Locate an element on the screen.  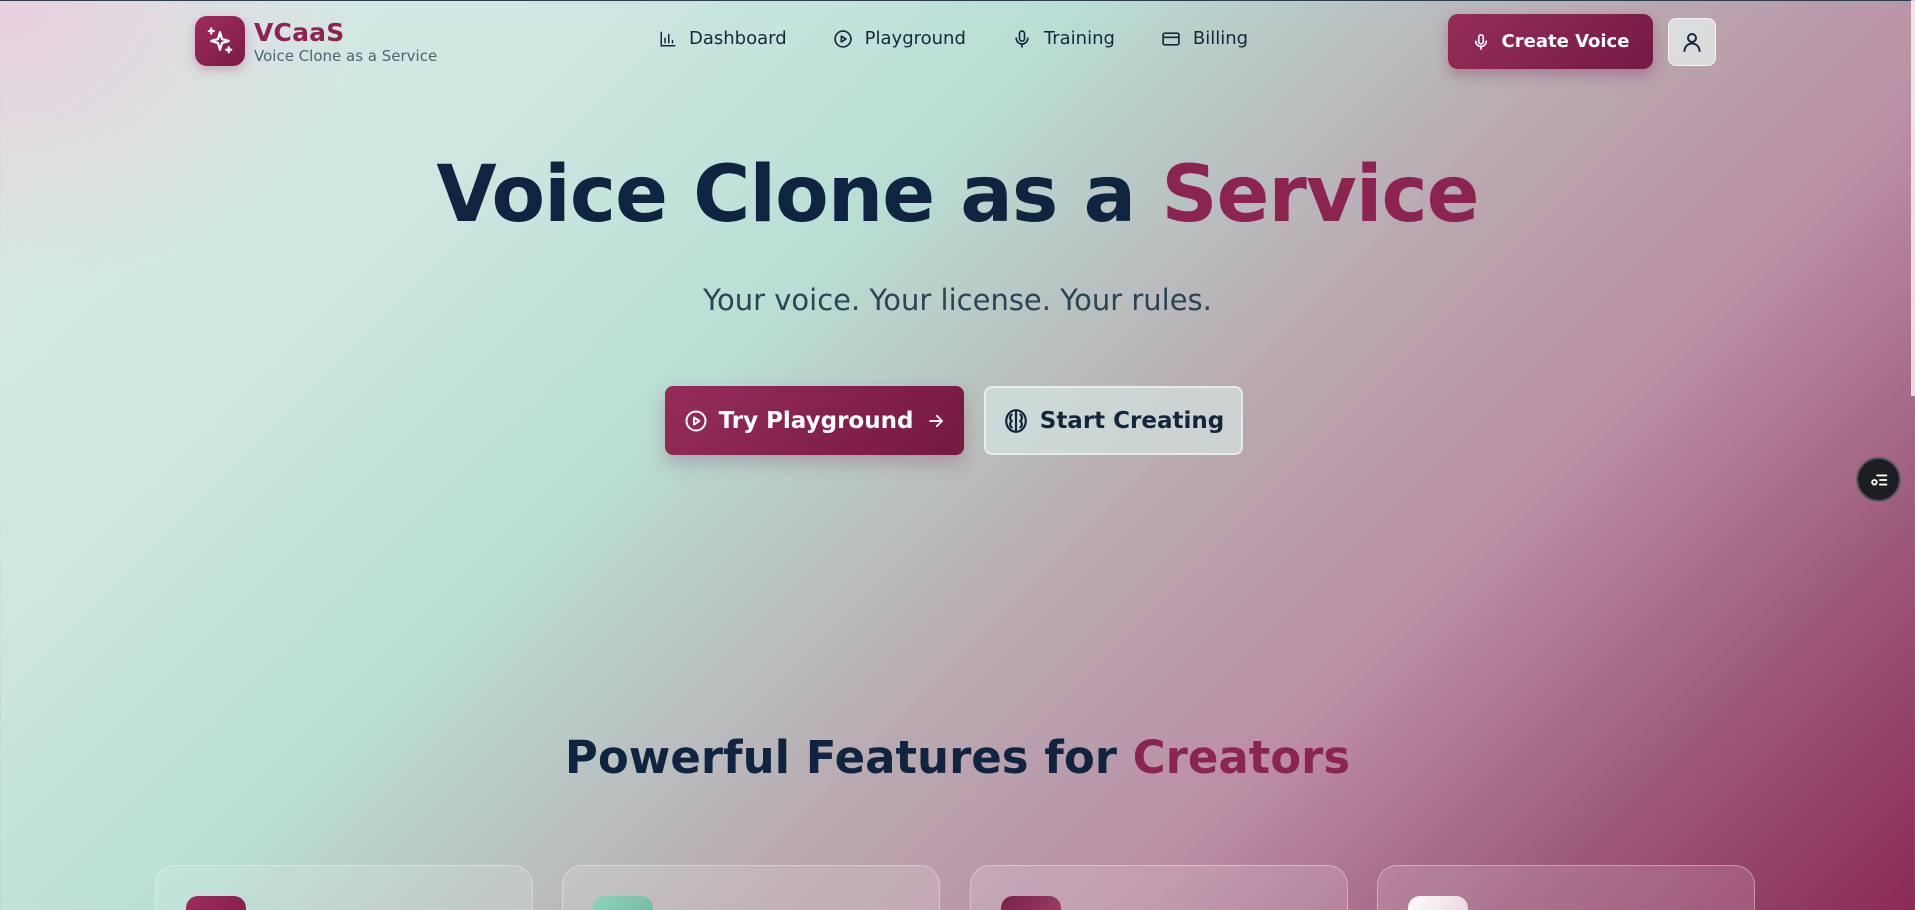
features-title: Powerful Features for Creators is located at coordinates (957, 757).